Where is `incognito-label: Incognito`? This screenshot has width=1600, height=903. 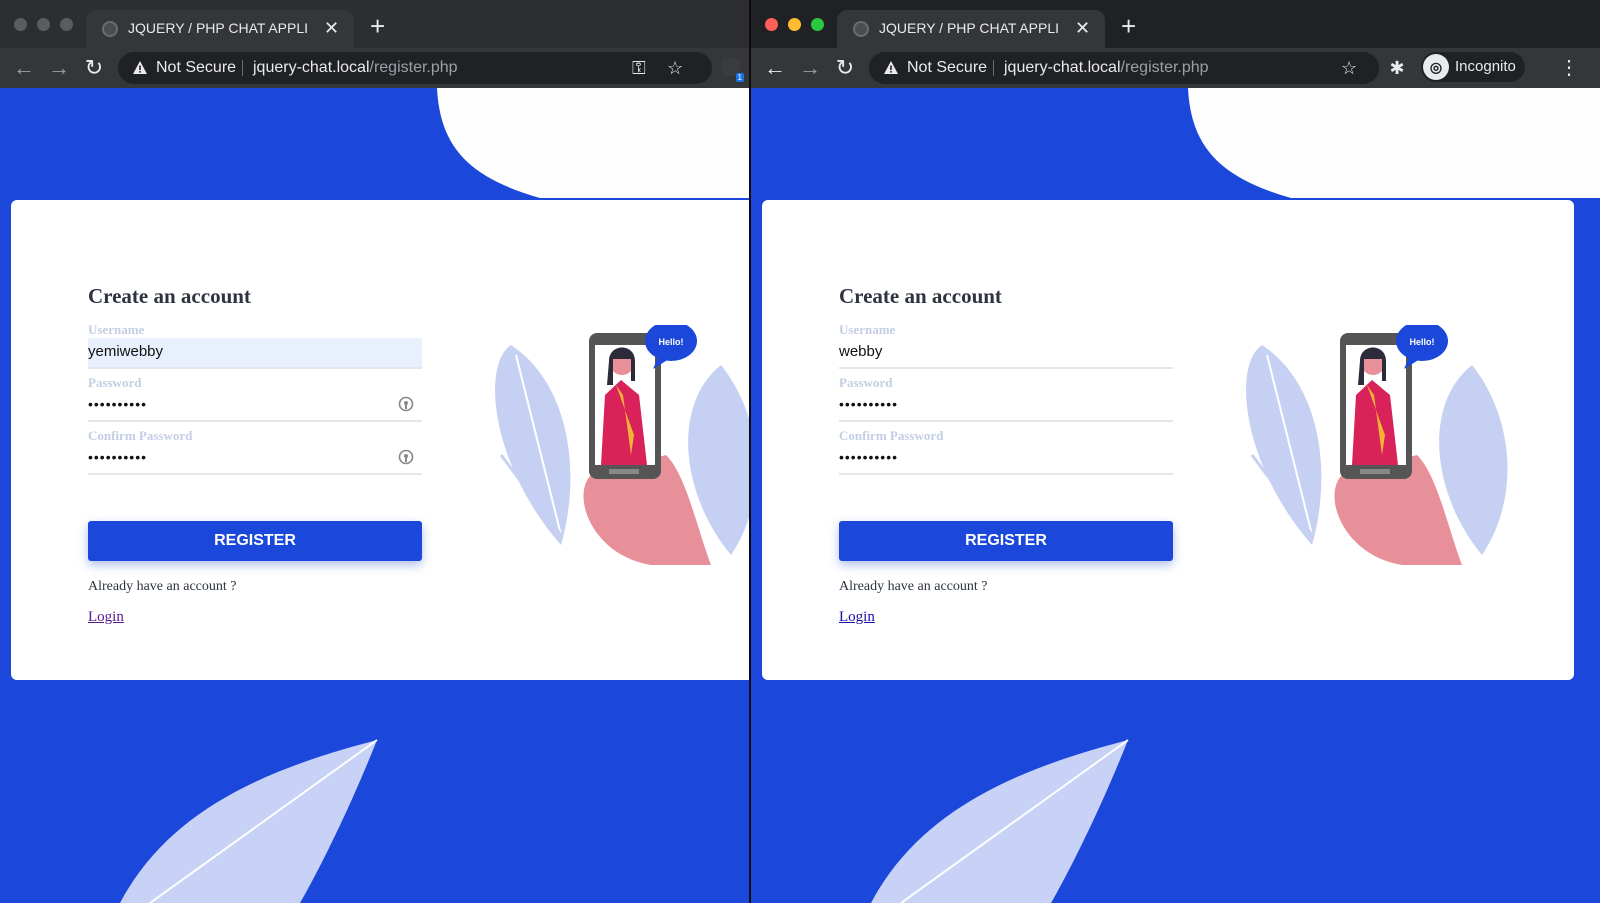 incognito-label: Incognito is located at coordinates (1485, 66).